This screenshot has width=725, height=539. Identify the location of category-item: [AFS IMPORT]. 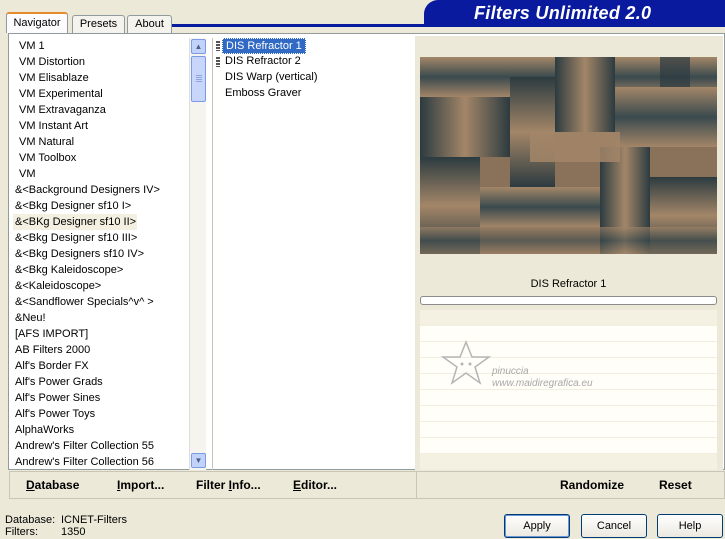
(100, 334).